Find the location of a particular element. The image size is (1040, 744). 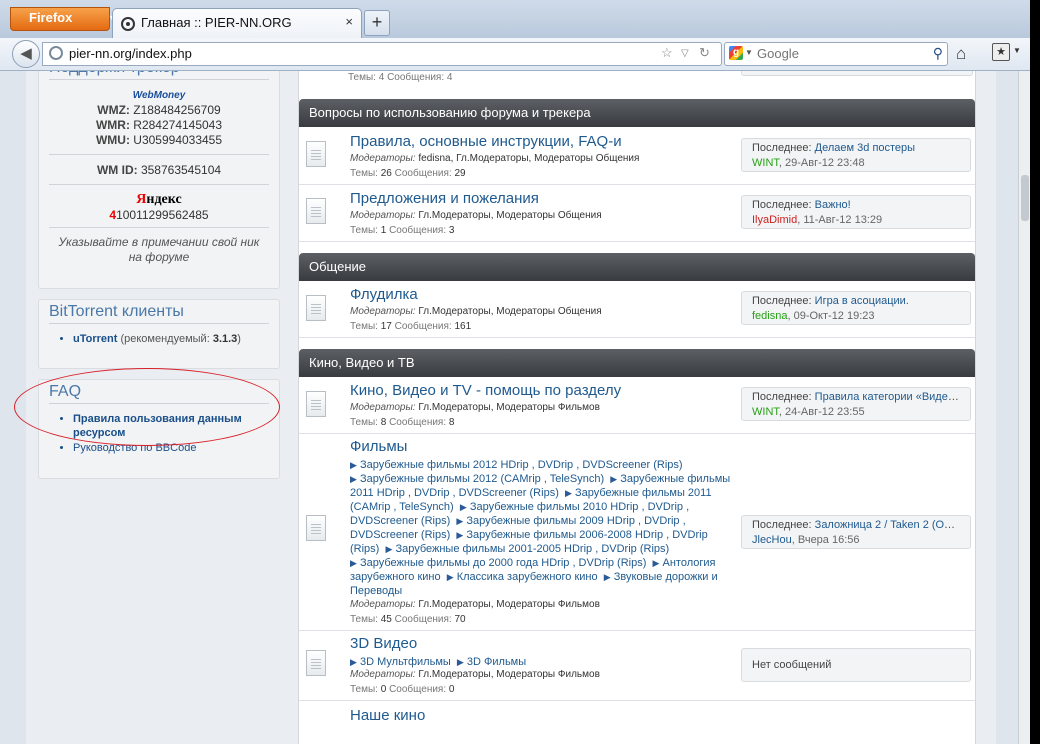

close-tab-icon: × is located at coordinates (349, 21).